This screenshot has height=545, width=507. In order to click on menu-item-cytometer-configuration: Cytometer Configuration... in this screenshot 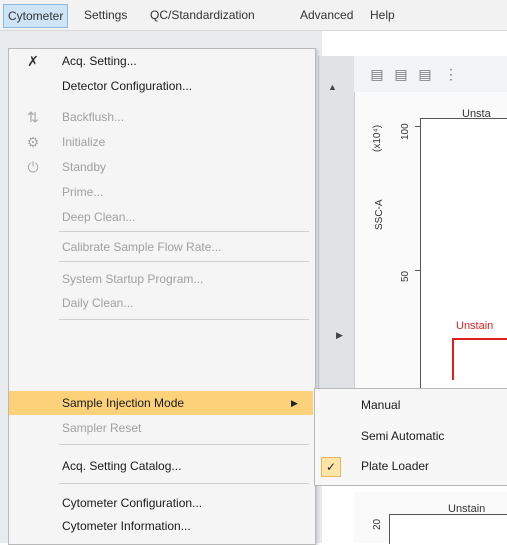, I will do `click(161, 503)`.